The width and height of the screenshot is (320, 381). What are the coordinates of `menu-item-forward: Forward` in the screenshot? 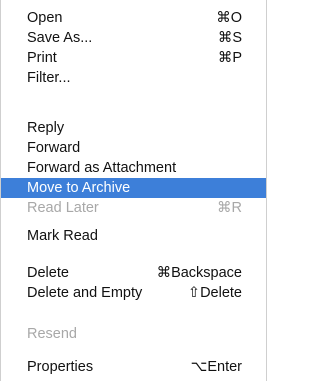 It's located at (133, 148).